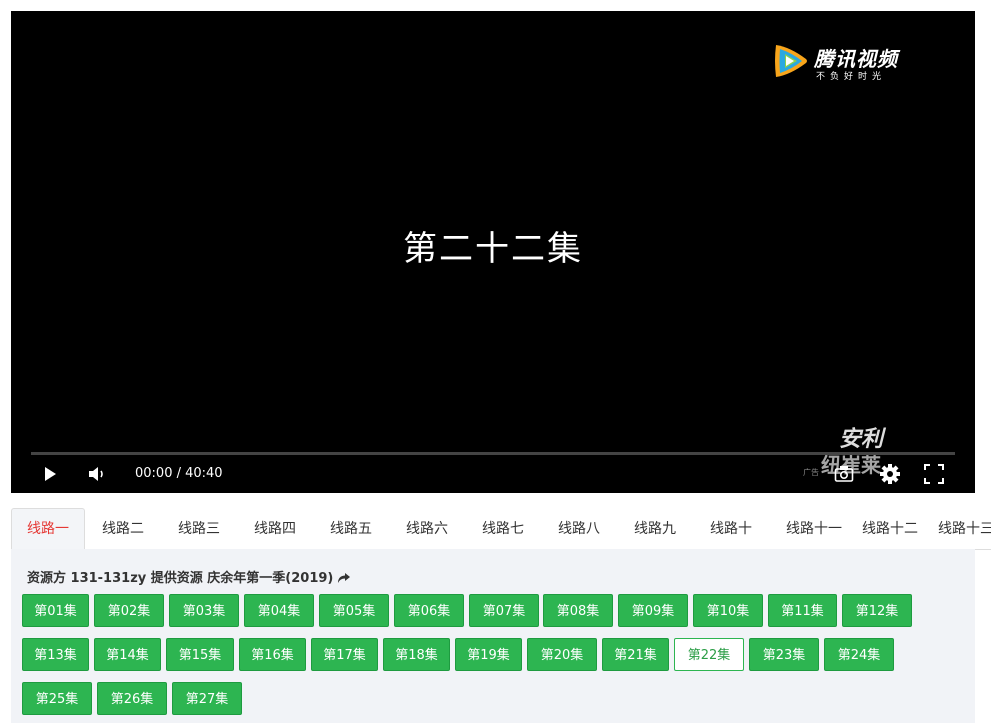 This screenshot has width=991, height=723. What do you see at coordinates (416, 654) in the screenshot?
I see `episode-button: 第18集` at bounding box center [416, 654].